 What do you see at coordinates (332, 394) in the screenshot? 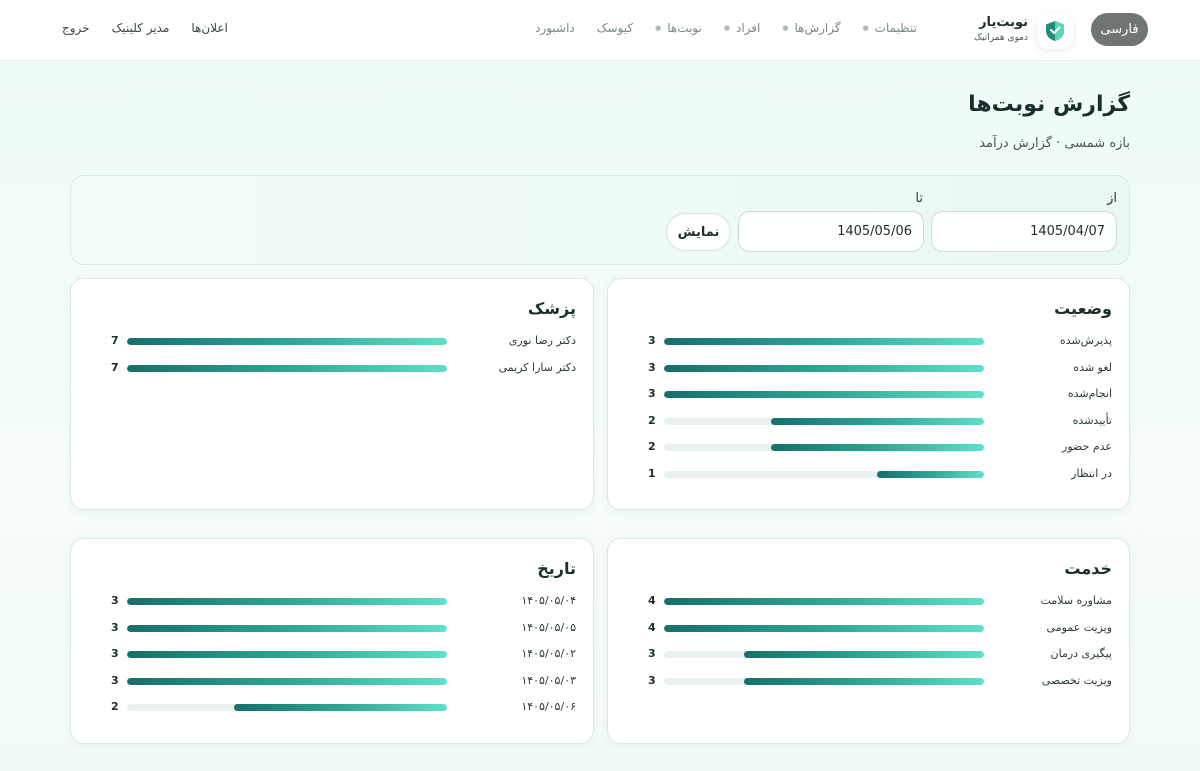
I see `doctor-card: پزشک دکتر رضا نوری 7 دکتر سارا کریمی 7` at bounding box center [332, 394].